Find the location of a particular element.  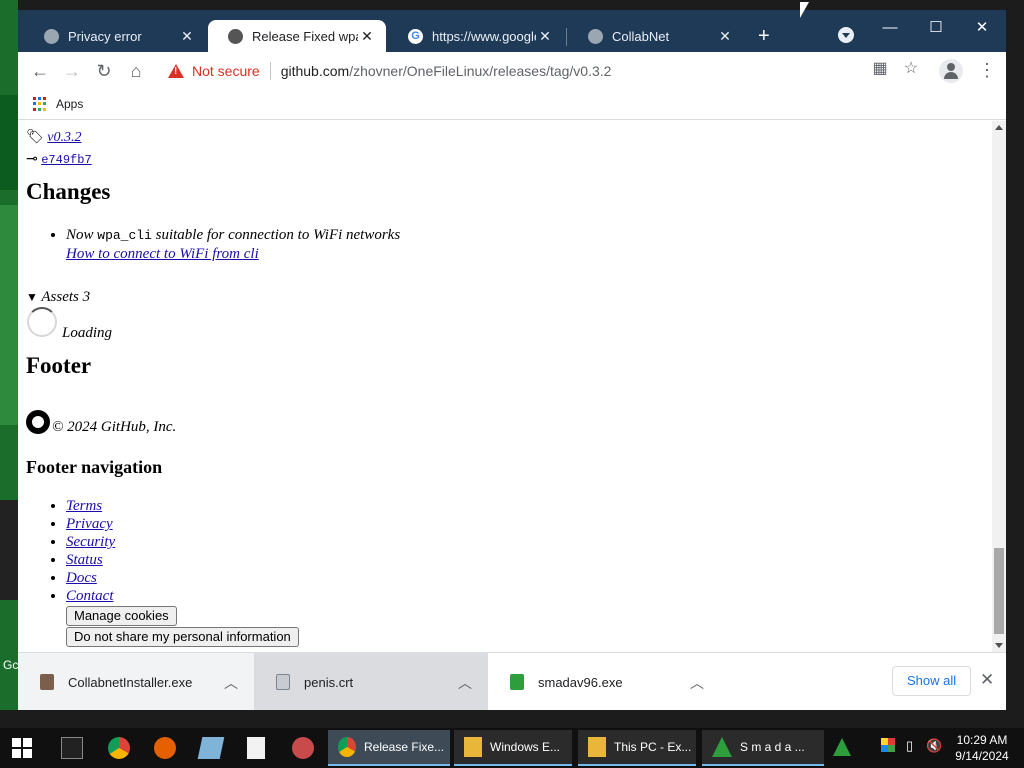

tab-title: https://www.google.com is located at coordinates (484, 36).